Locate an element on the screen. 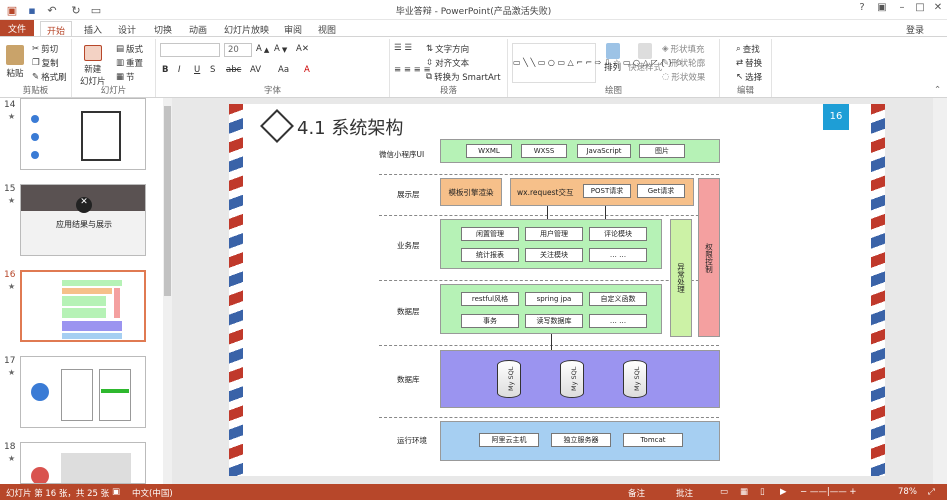 This screenshot has width=947, height=500. slide-thumbnail-15: ✕ 应用结果与展示 is located at coordinates (83, 220).